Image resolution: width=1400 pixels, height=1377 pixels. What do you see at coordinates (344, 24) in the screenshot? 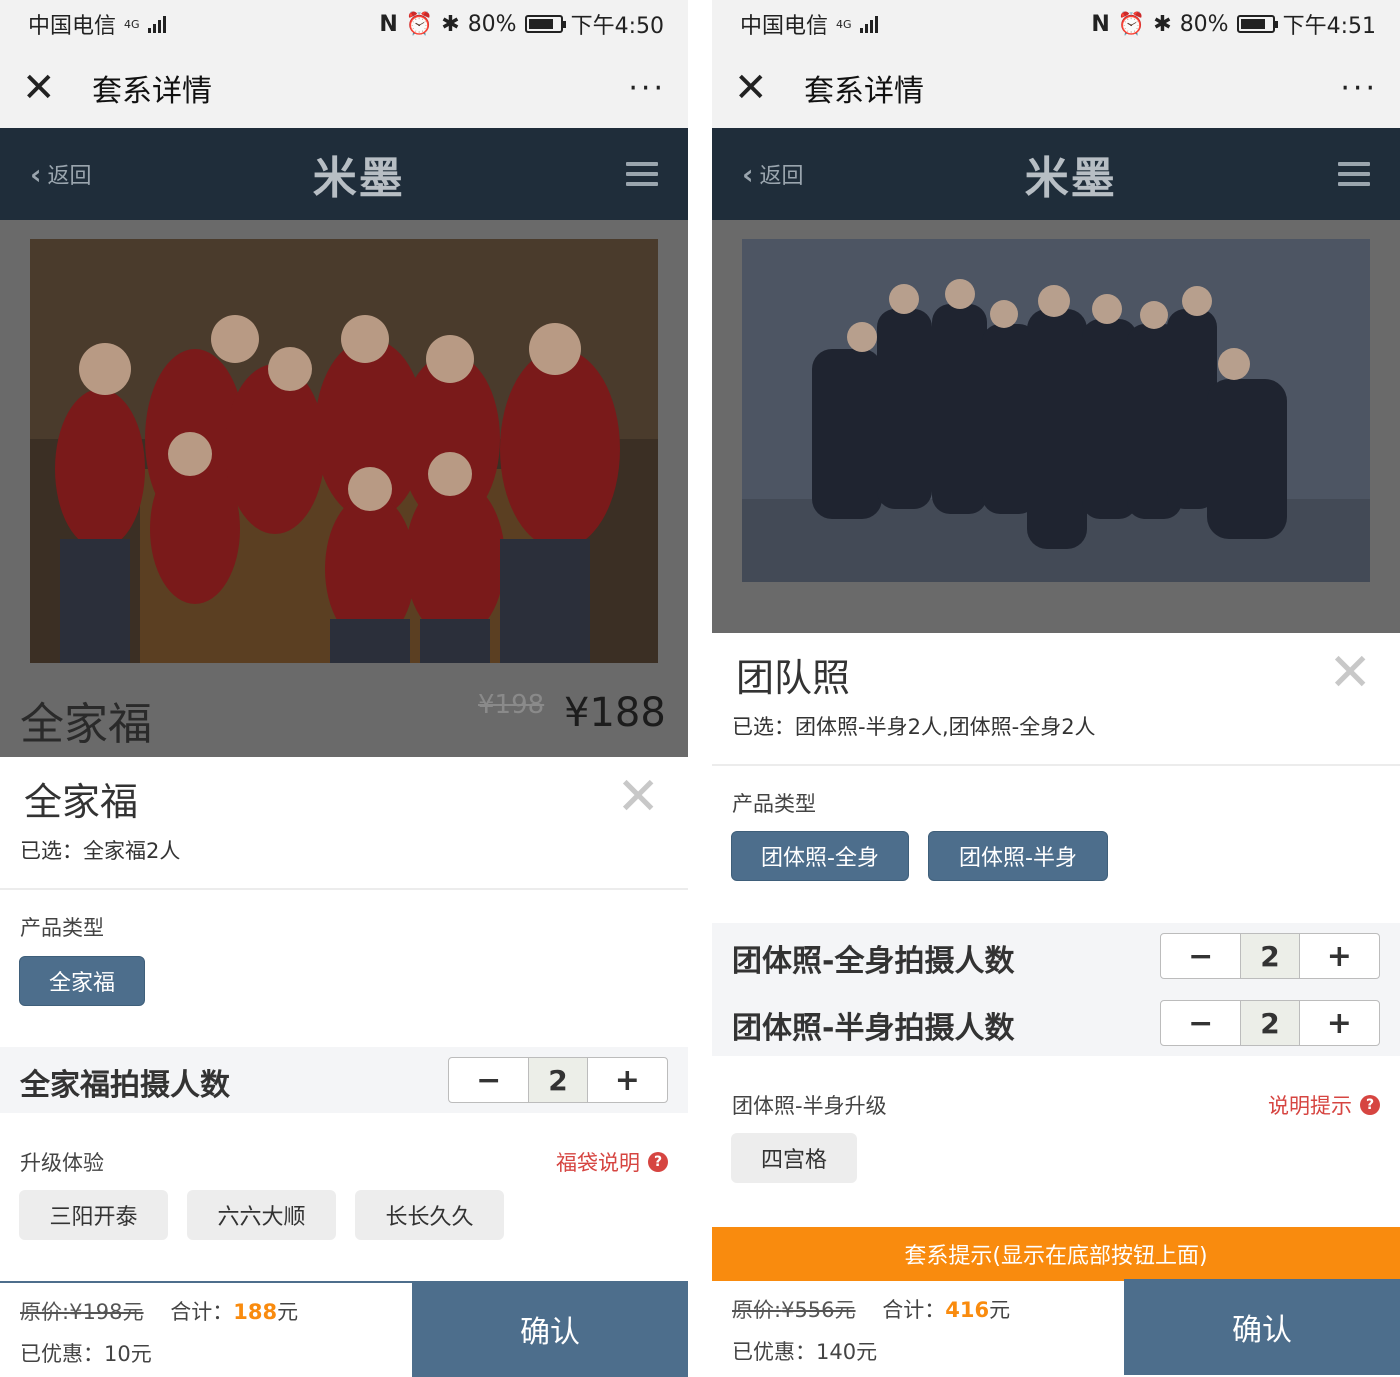
I see `status-bar: 中国电信 4G N ⏰ ✱ 80% 下午4:50` at bounding box center [344, 24].